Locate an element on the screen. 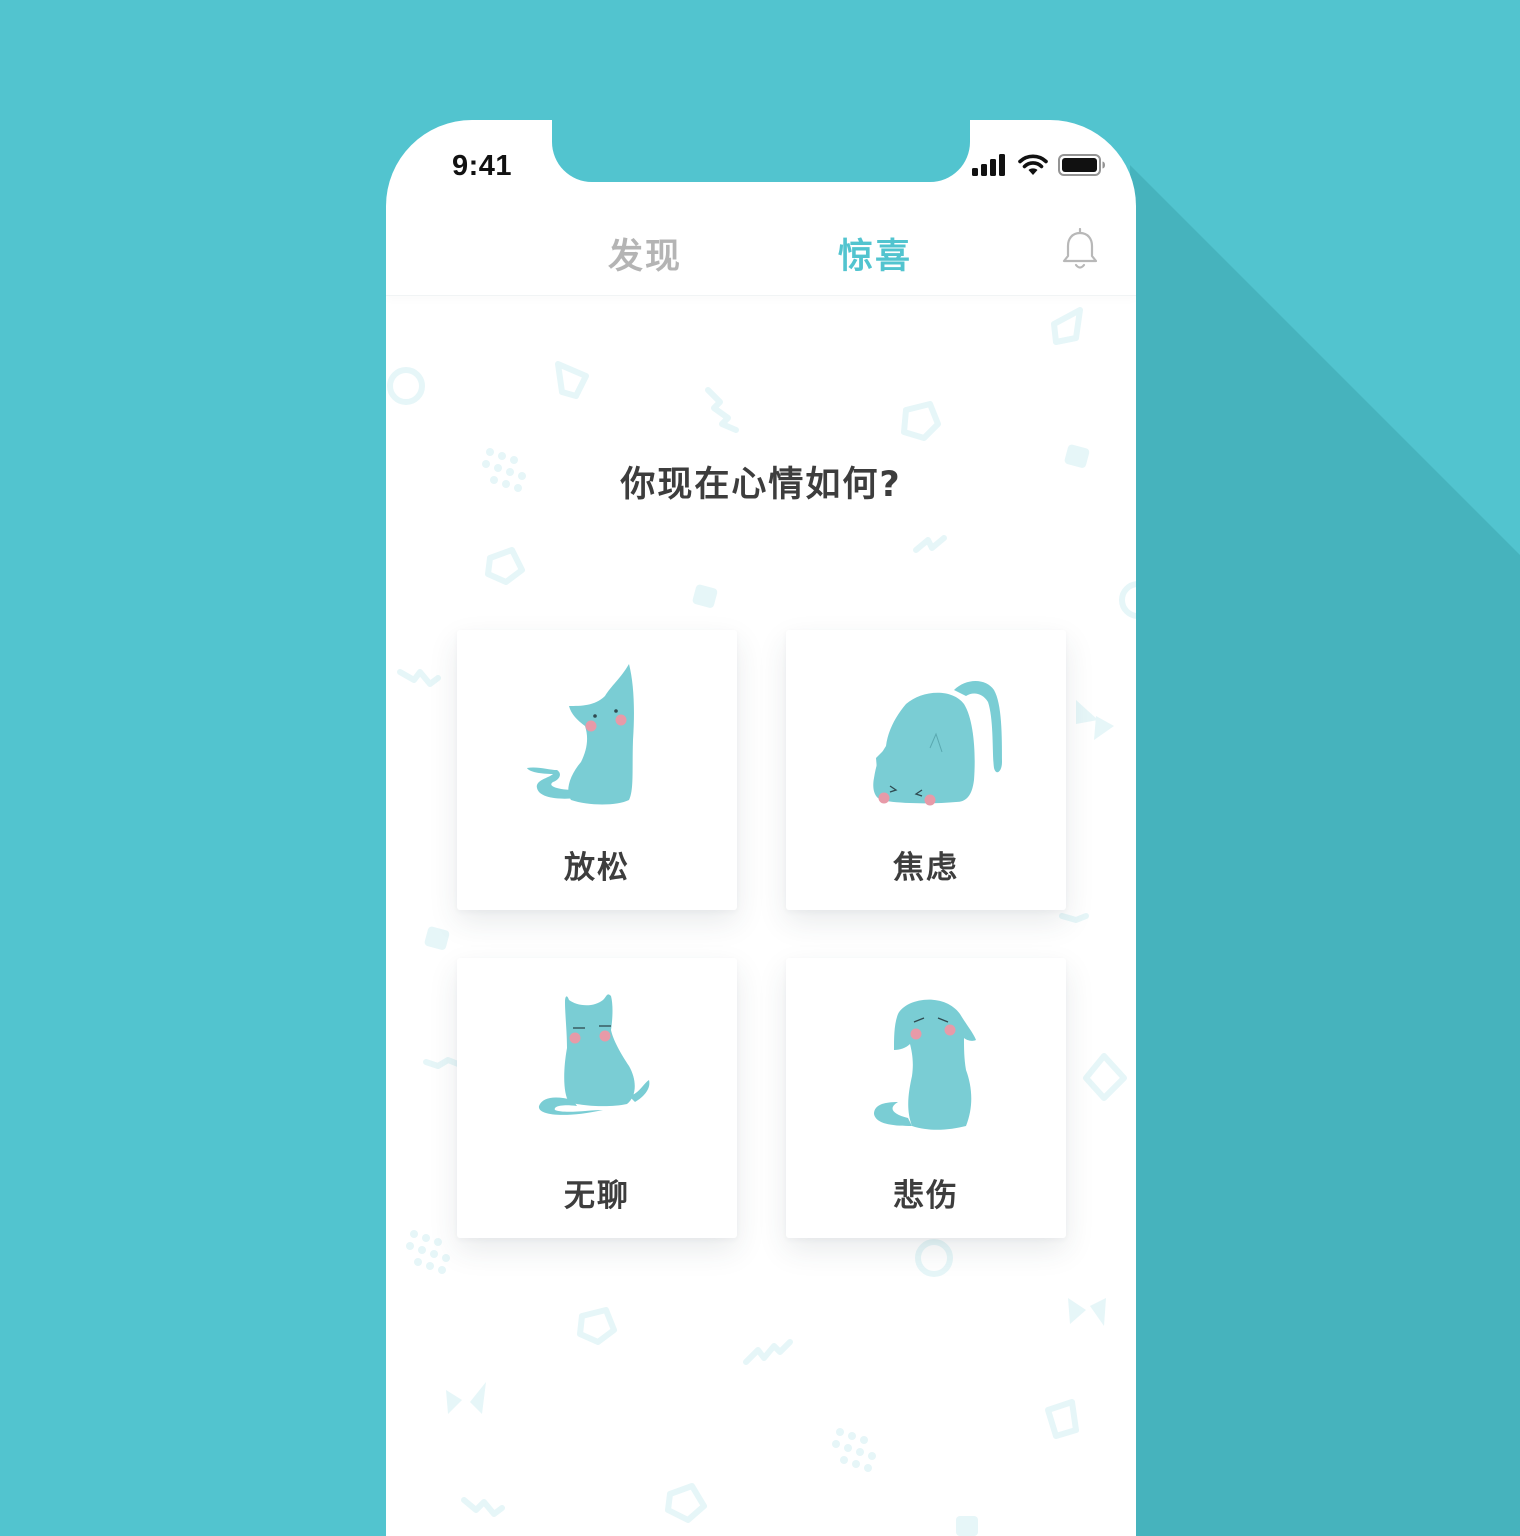 The image size is (1520, 1536). relaxed-cat-icon is located at coordinates (580, 734).